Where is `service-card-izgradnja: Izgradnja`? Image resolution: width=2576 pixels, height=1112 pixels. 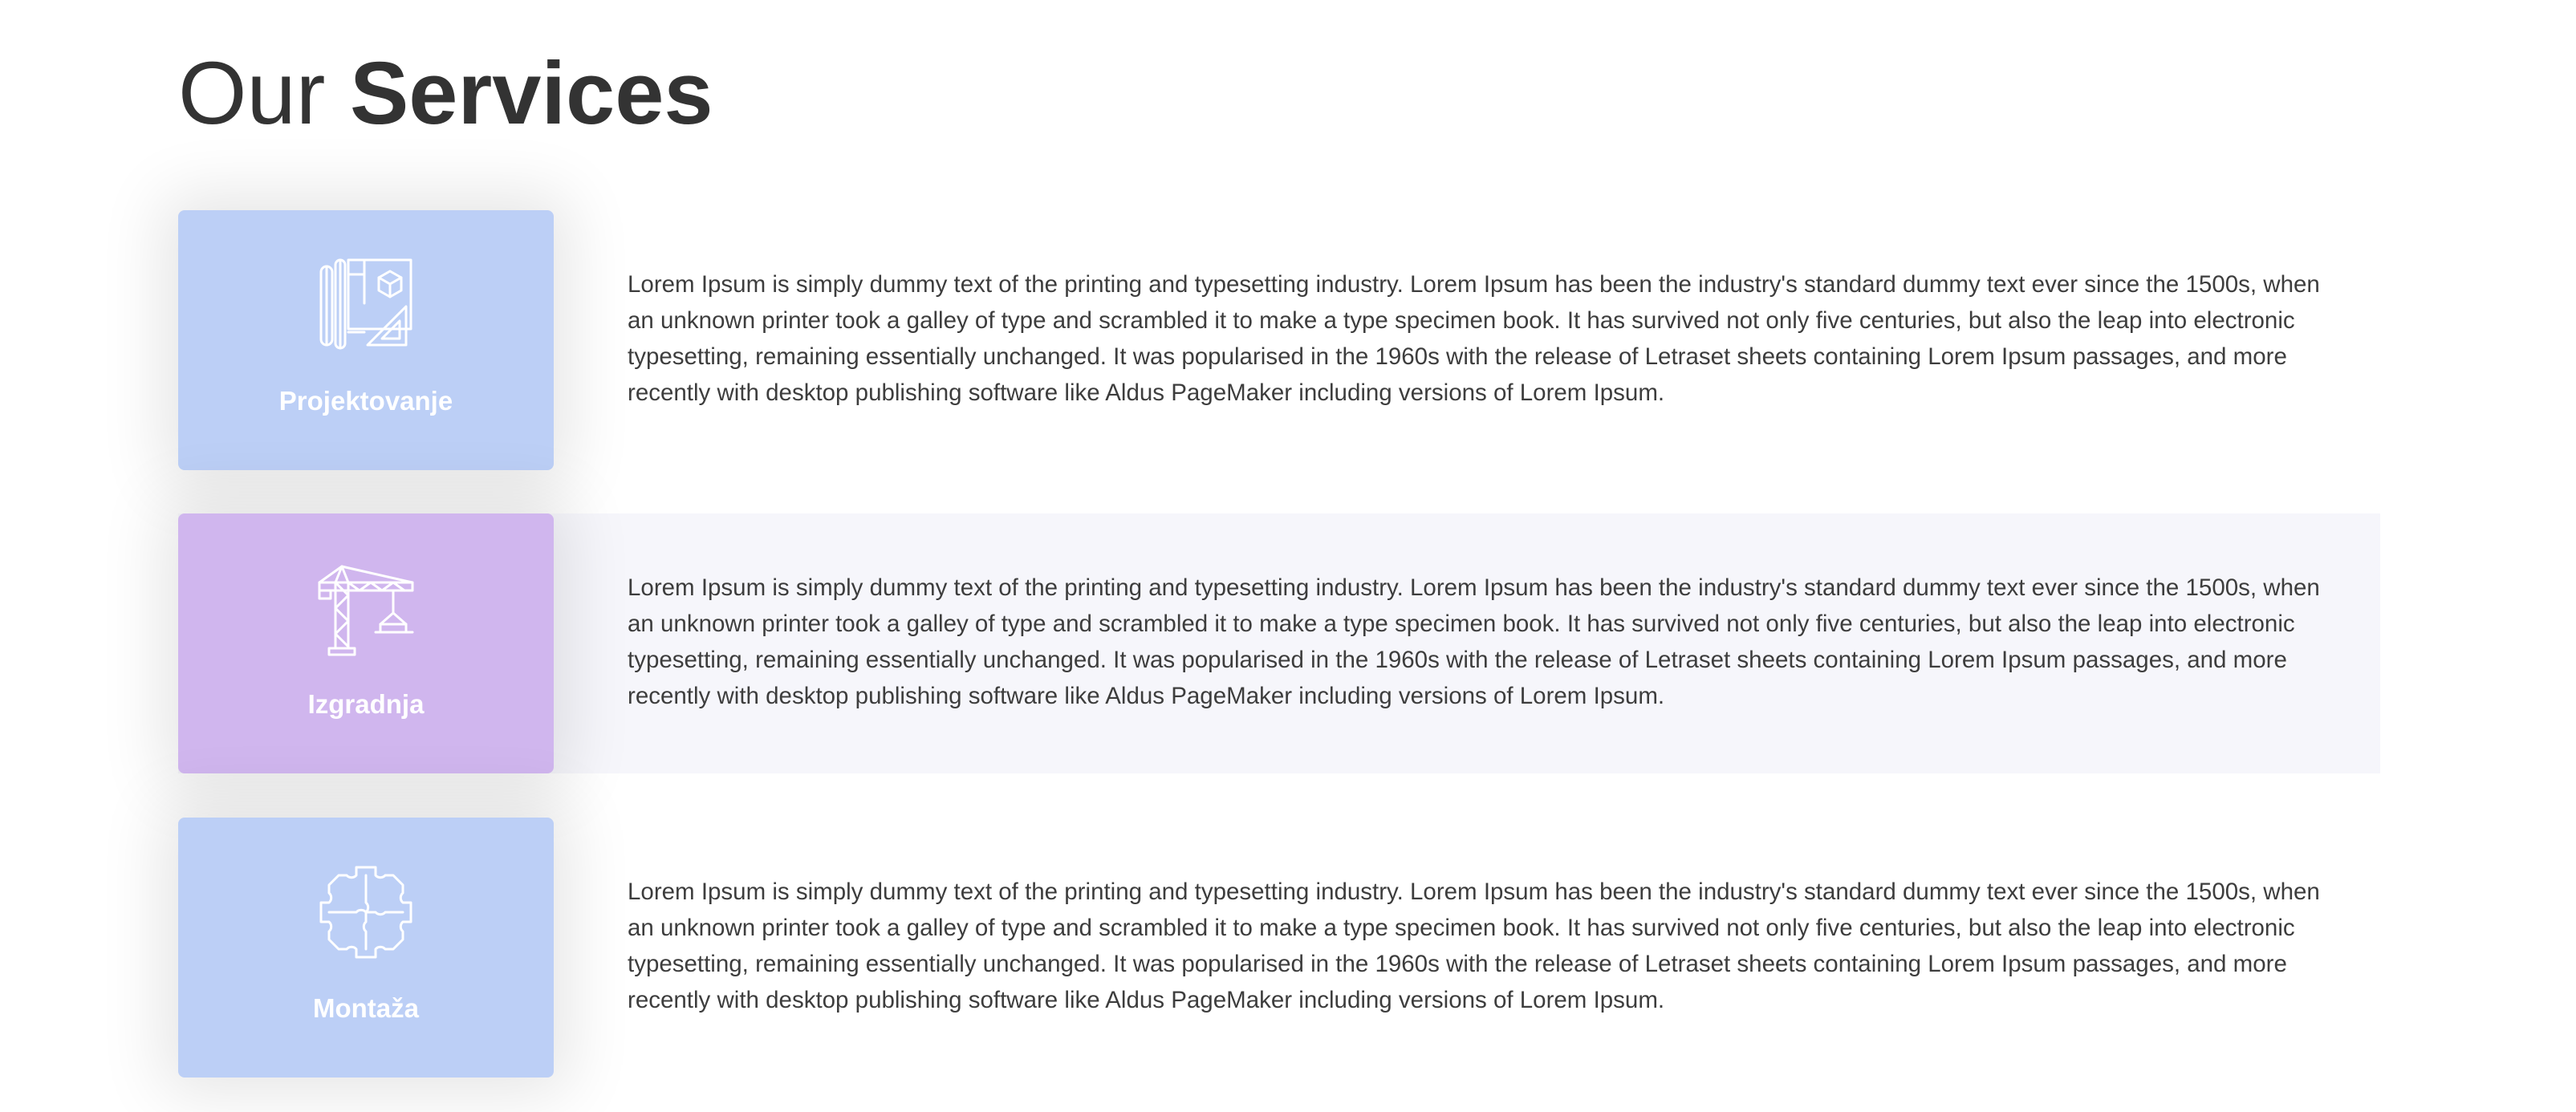
service-card-izgradnja: Izgradnja is located at coordinates (366, 643).